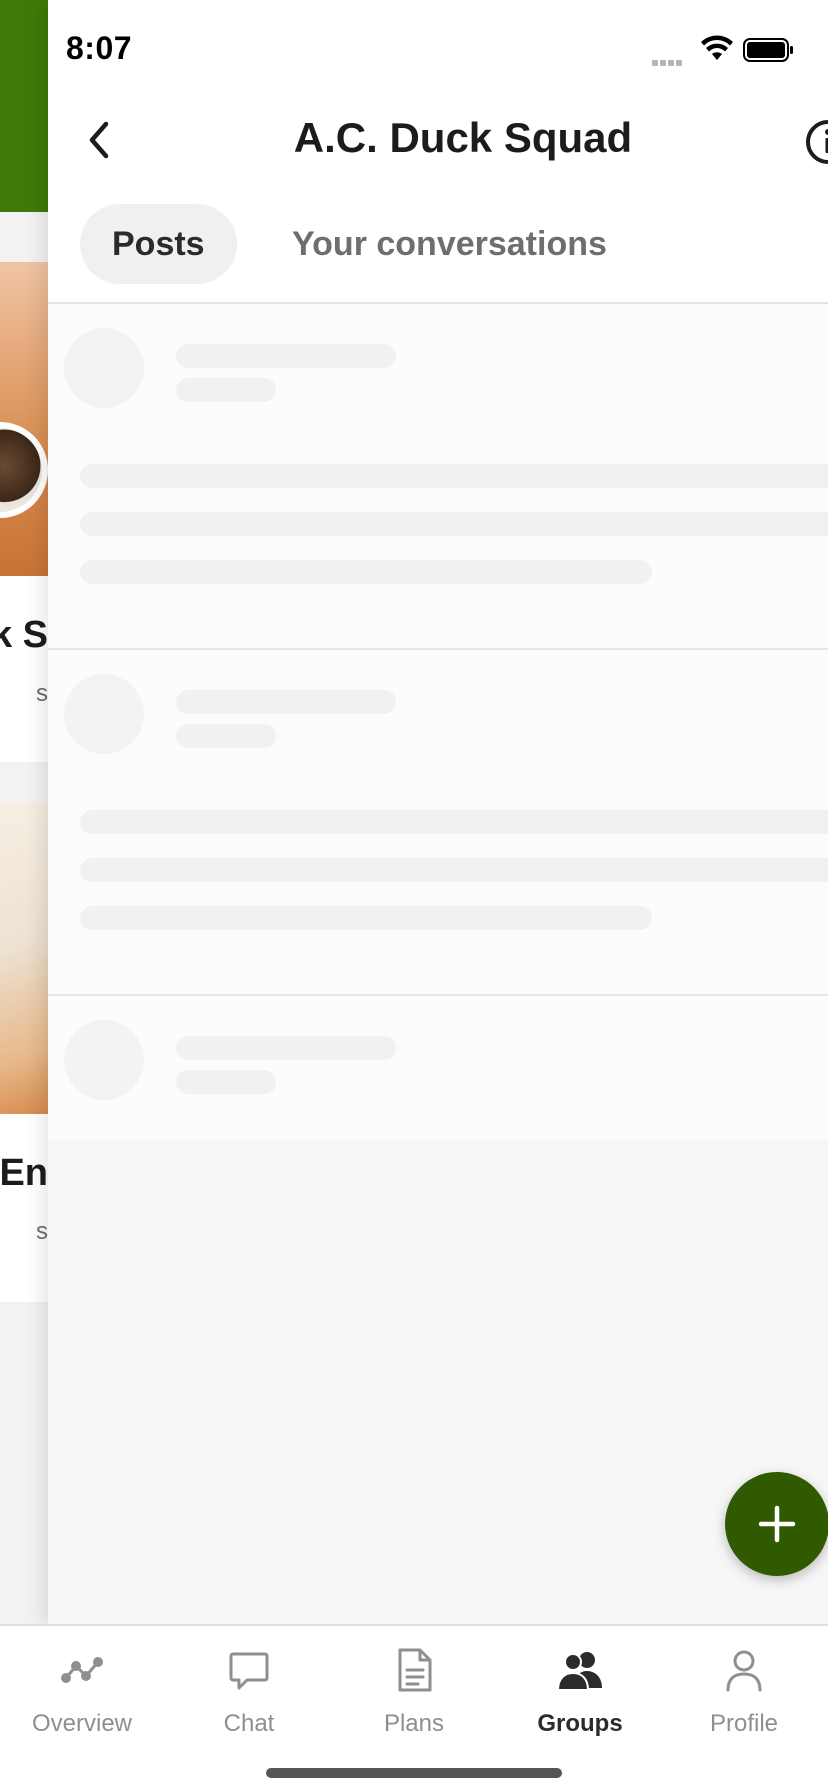 This screenshot has height=1792, width=828. I want to click on tab-bar-profile: Profile, so click(744, 1686).